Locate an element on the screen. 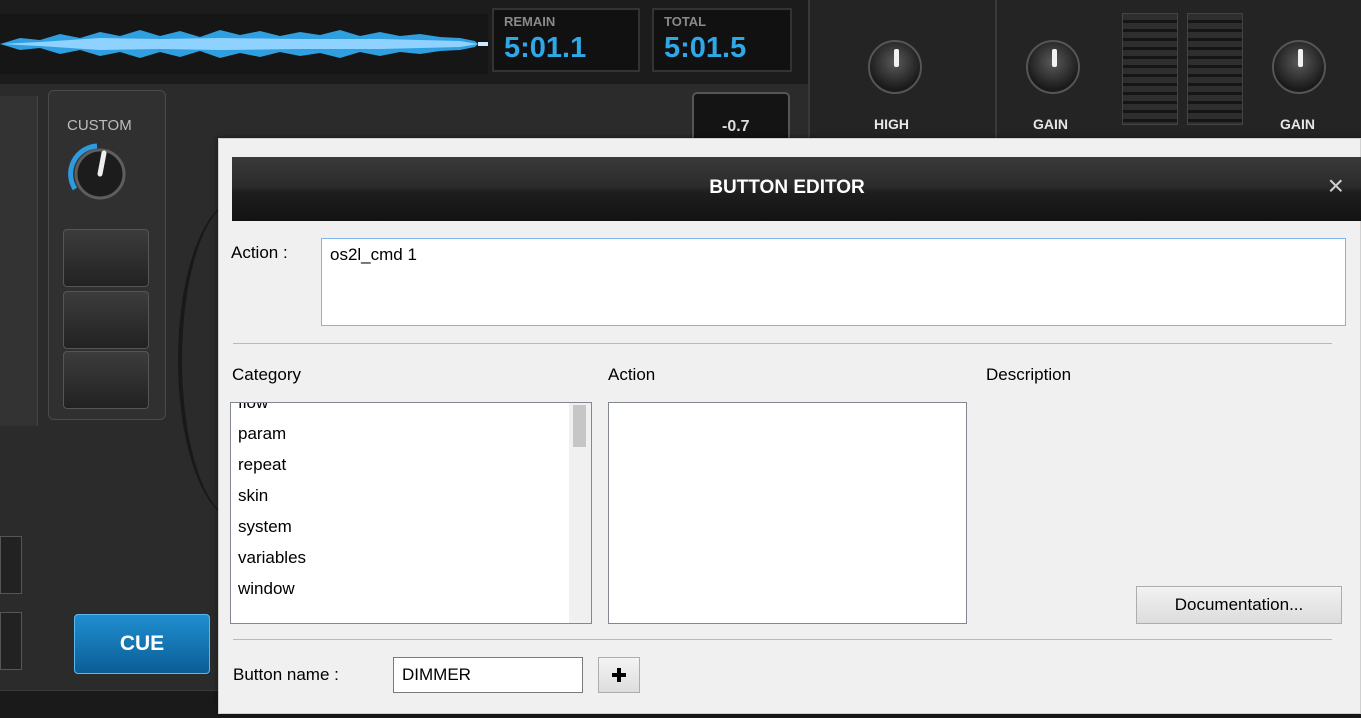 The height and width of the screenshot is (718, 1361). plus-icon is located at coordinates (619, 675).